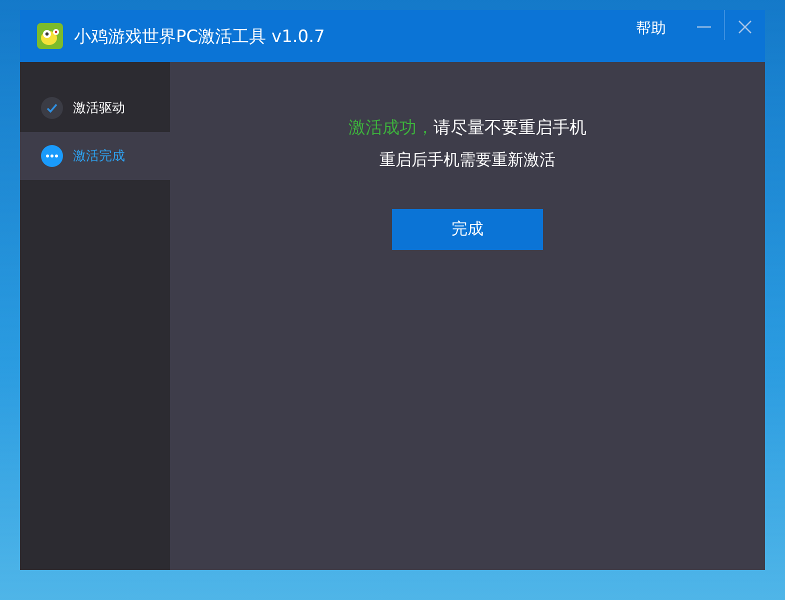 The image size is (785, 600). What do you see at coordinates (391, 128) in the screenshot?
I see `success-status-text: 激活成功，` at bounding box center [391, 128].